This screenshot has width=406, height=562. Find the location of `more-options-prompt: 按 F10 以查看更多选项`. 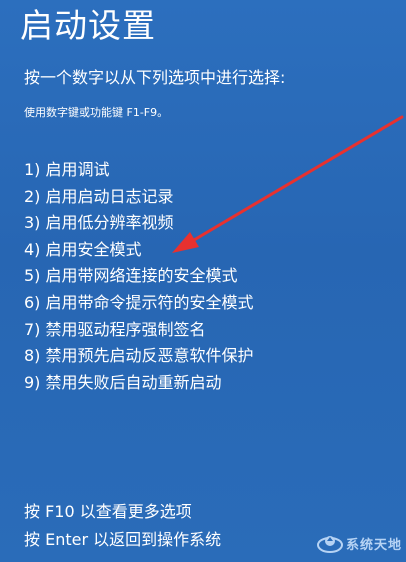

more-options-prompt: 按 F10 以查看更多选项 is located at coordinates (122, 512).